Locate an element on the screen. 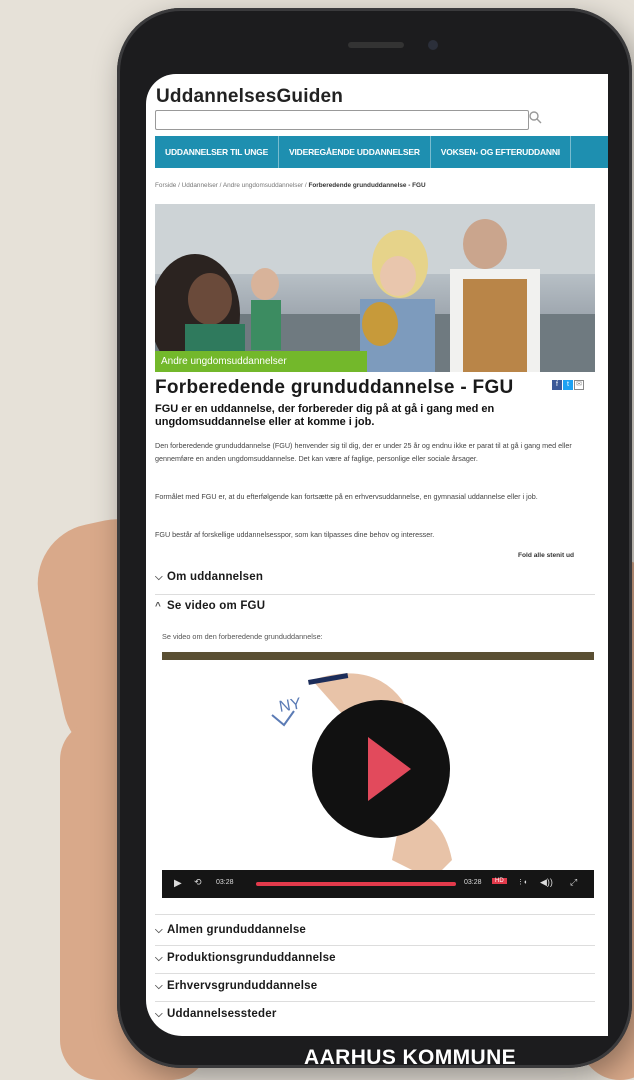  time-total: 03:28 is located at coordinates (473, 882).